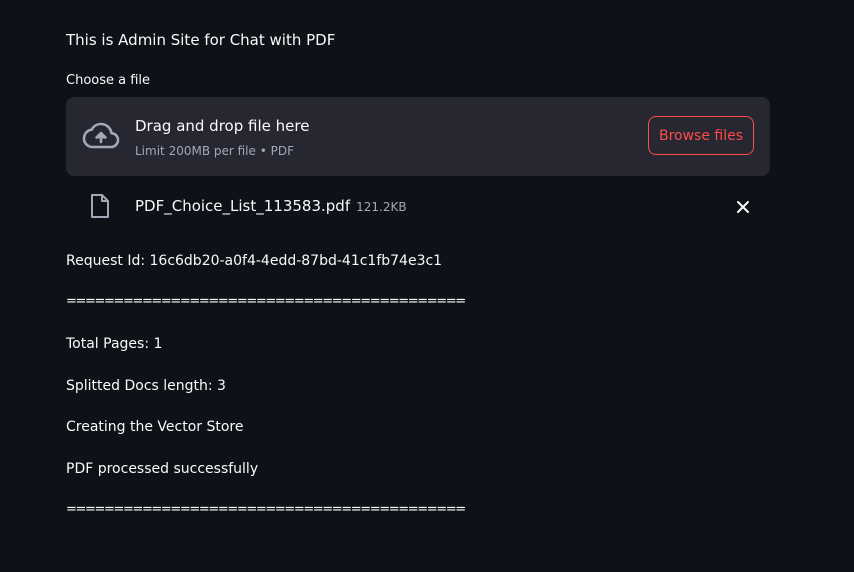 The width and height of the screenshot is (854, 572). What do you see at coordinates (743, 207) in the screenshot?
I see `close-icon` at bounding box center [743, 207].